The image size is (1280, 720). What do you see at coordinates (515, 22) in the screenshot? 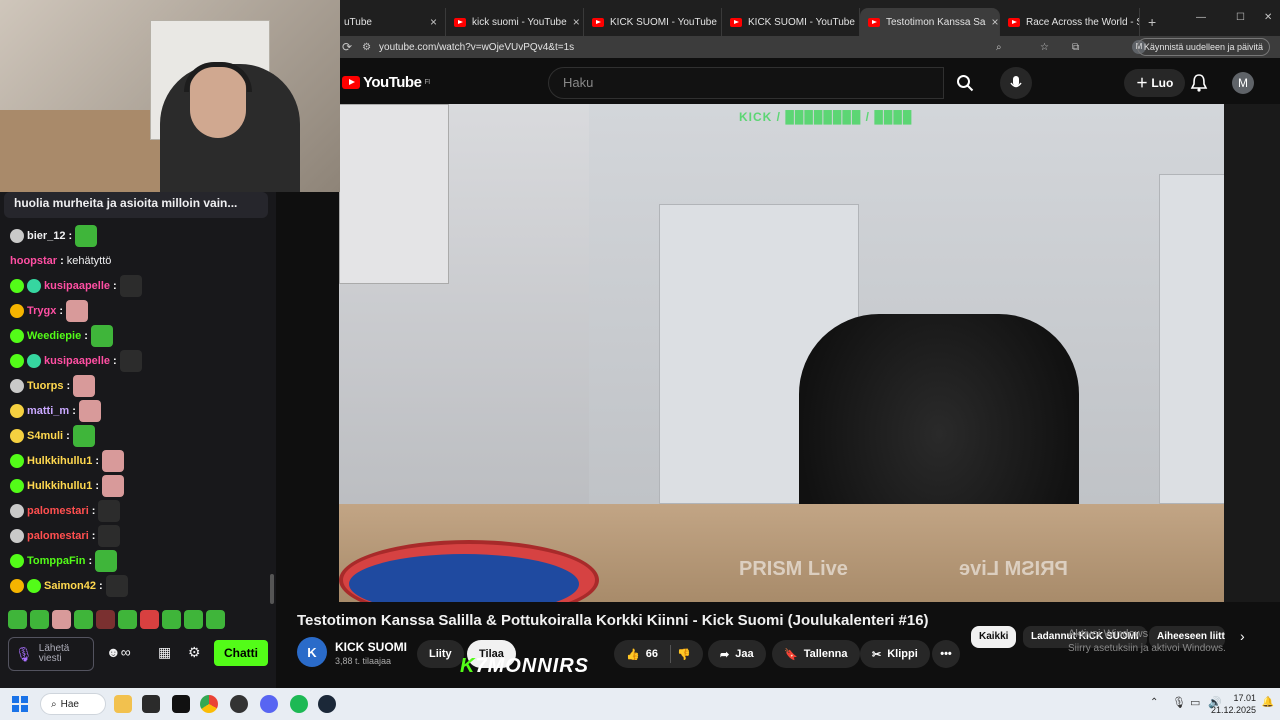
I see `browser-tab: kick suomi - YouTube ×` at bounding box center [515, 22].